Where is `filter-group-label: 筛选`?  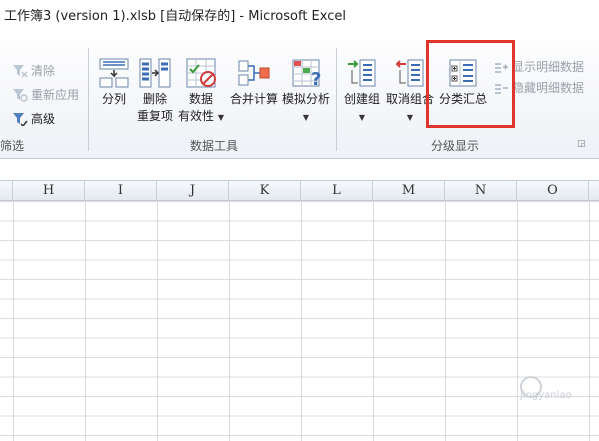
filter-group-label: 筛选 is located at coordinates (12, 146).